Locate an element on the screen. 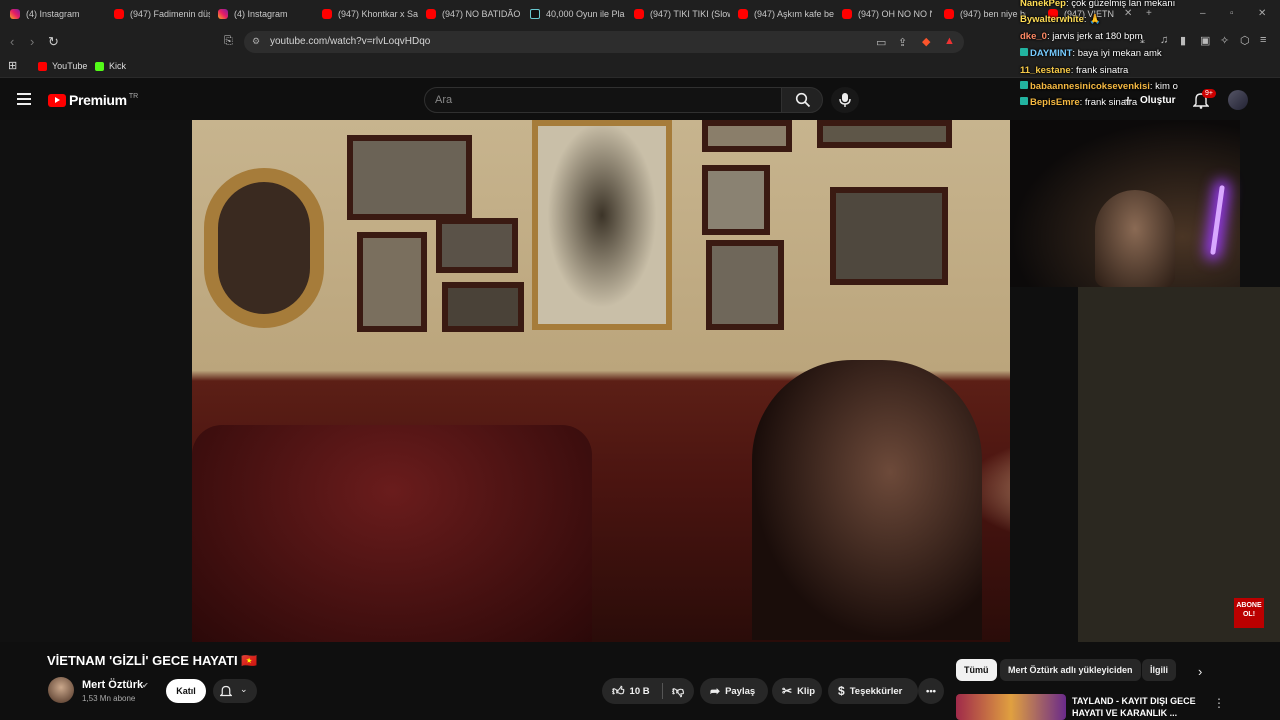 The width and height of the screenshot is (1280, 720). streamer-webcam-overlay is located at coordinates (1125, 203).